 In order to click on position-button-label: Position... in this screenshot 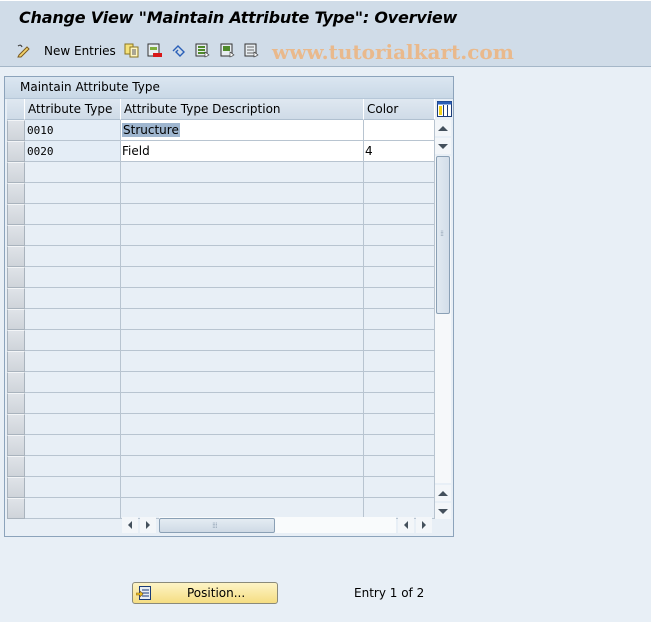, I will do `click(216, 593)`.